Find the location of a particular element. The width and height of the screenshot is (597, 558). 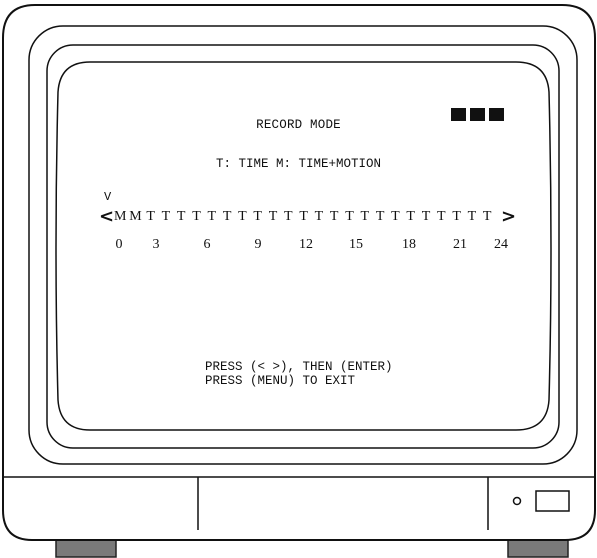

selection-cursor: V is located at coordinates (108, 197).